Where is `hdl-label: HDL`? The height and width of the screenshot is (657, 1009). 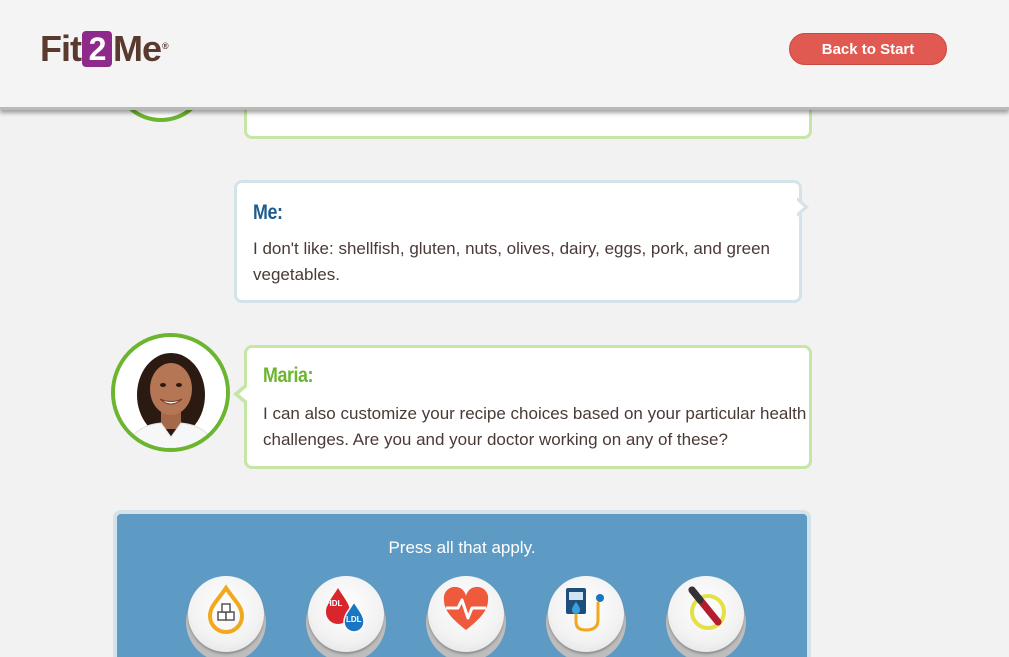 hdl-label: HDL is located at coordinates (334, 603).